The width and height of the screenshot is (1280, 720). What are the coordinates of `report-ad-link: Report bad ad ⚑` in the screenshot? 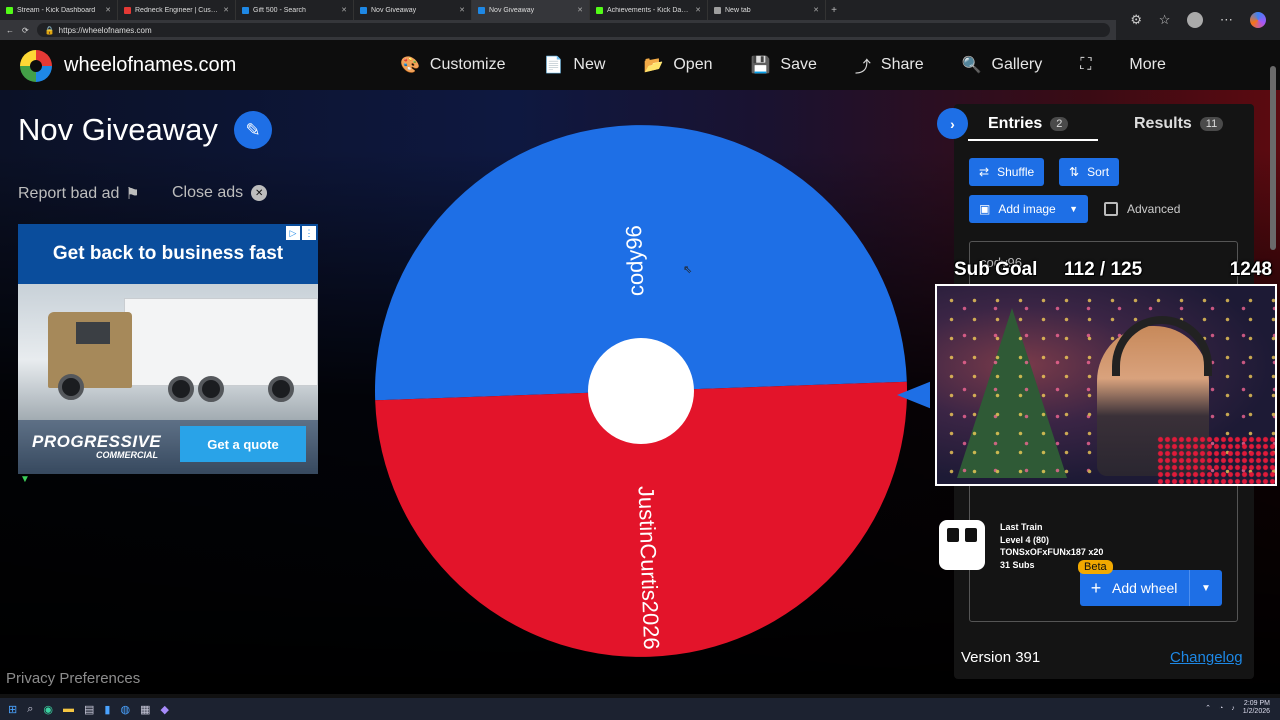 It's located at (79, 194).